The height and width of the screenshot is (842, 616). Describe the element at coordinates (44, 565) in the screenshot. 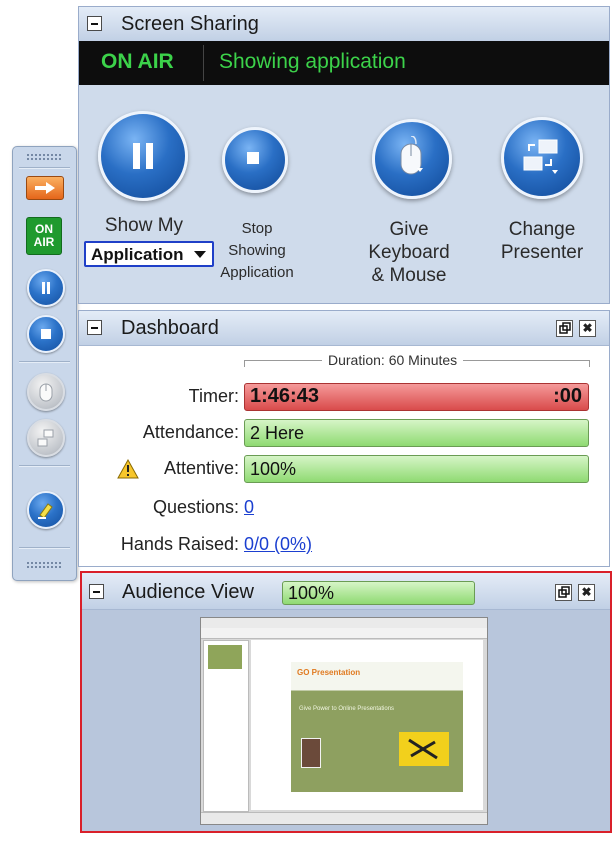

I see `toolbar-grip-bottom` at that location.